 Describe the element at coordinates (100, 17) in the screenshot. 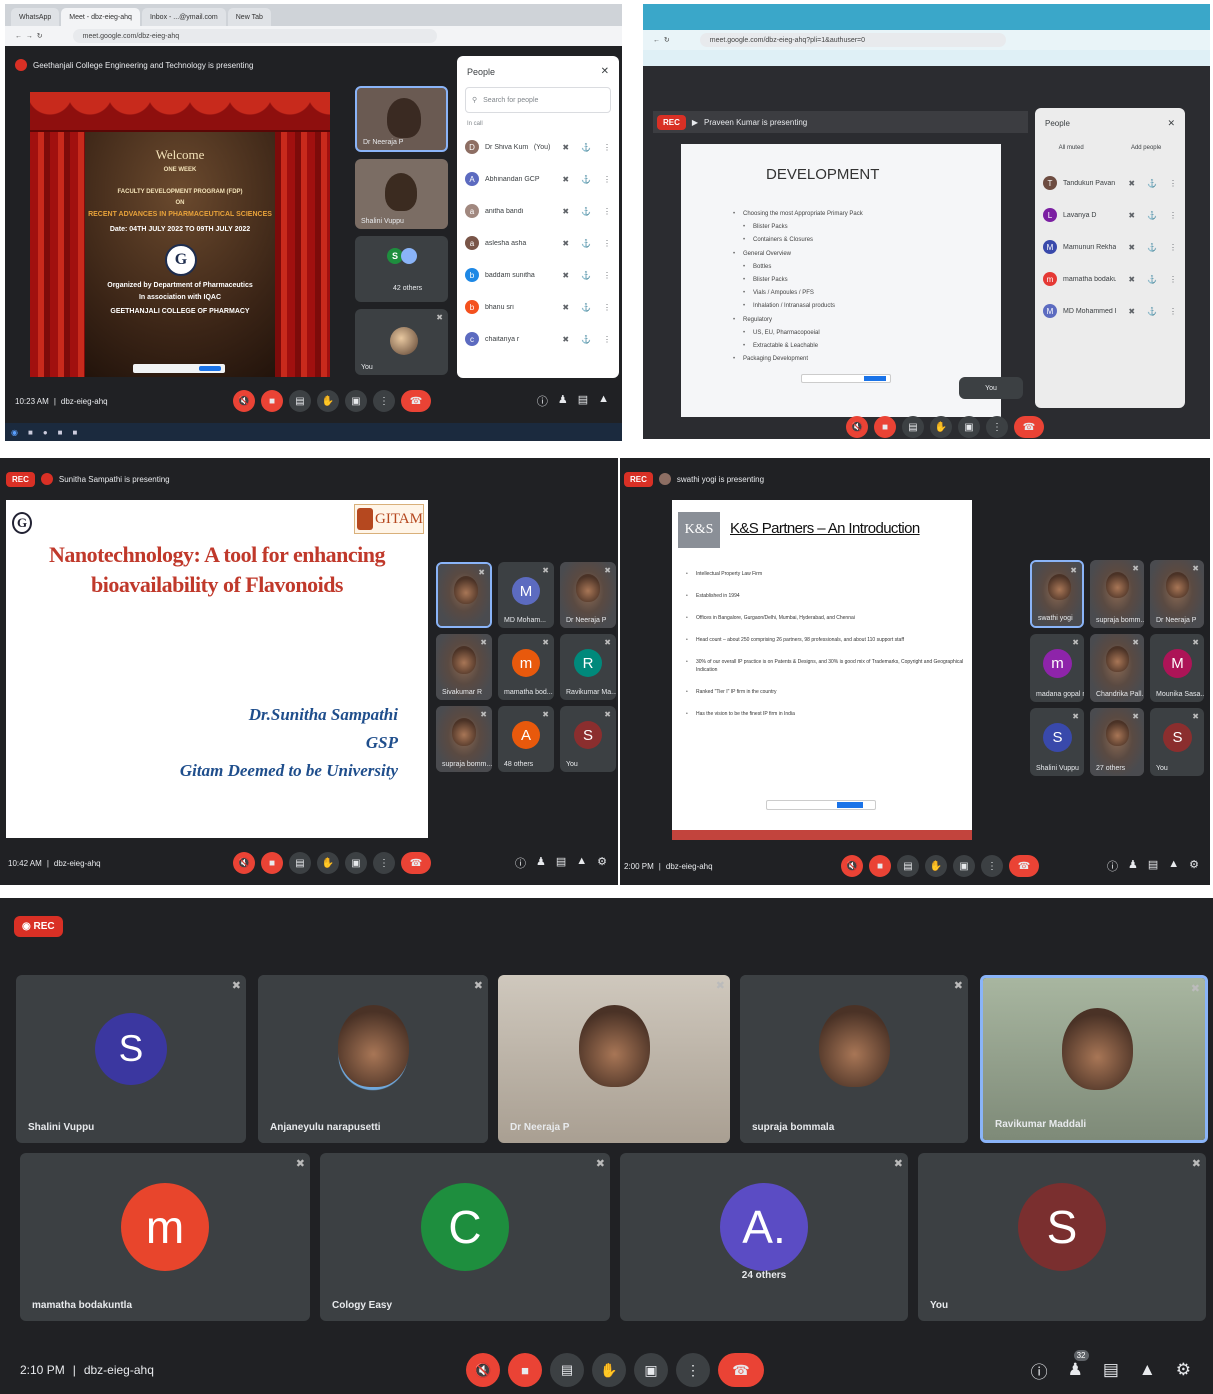

I see `browser-tab: Meet - dbz-eieg-ahq` at that location.